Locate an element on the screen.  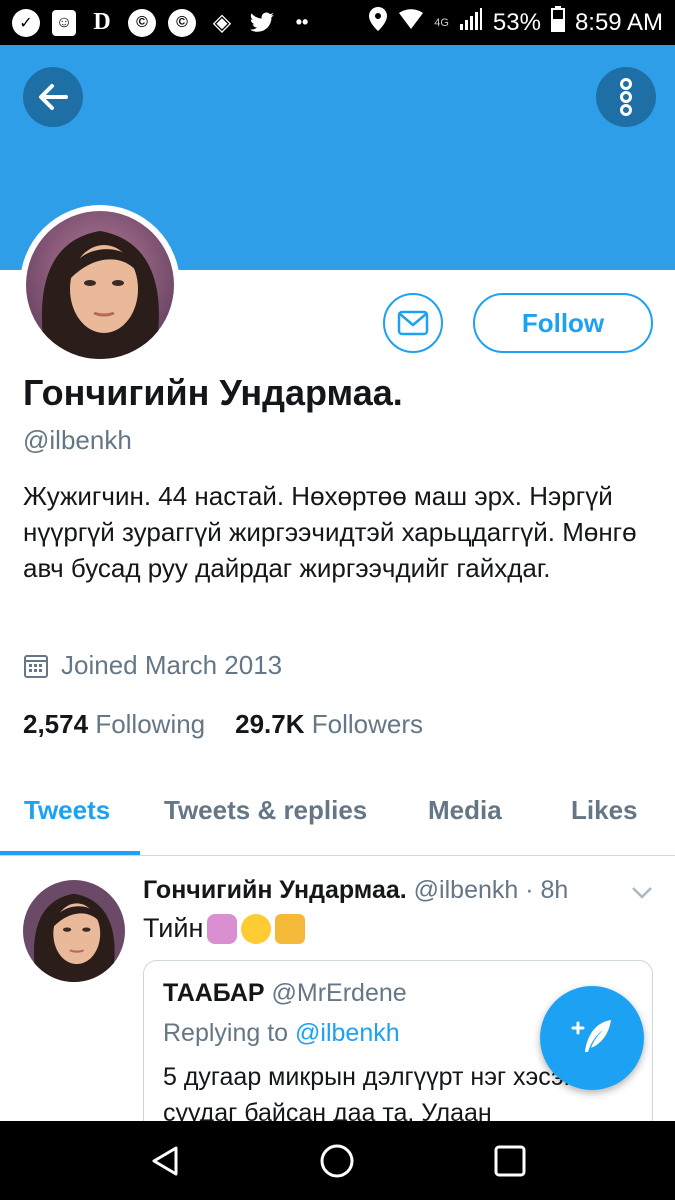
tweet-author-handle: @ilbenkh is located at coordinates (466, 890).